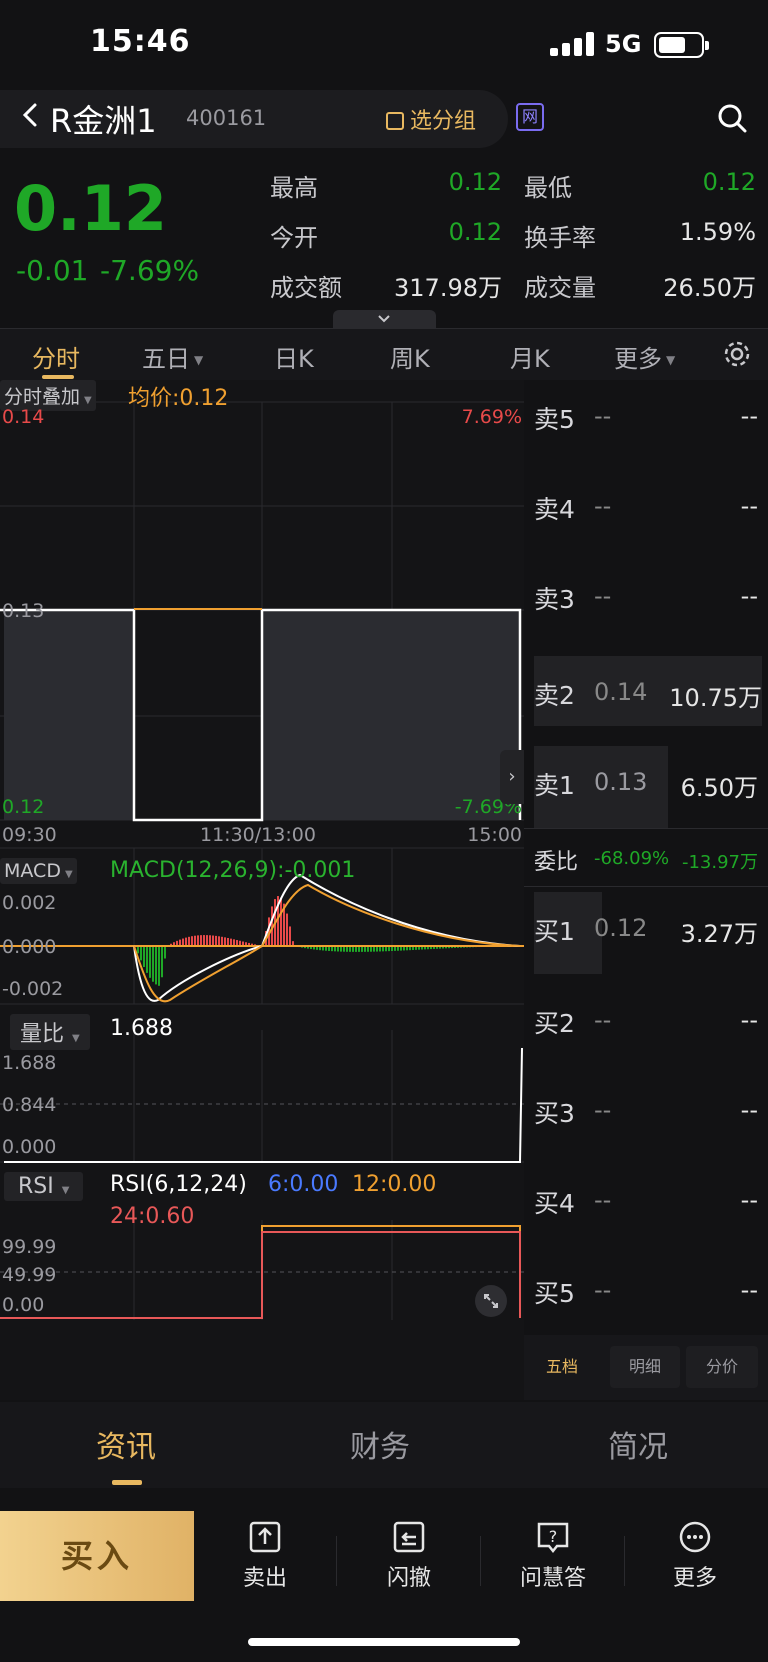 The image size is (768, 1662). Describe the element at coordinates (646, 1199) in the screenshot. I see `bid-row: 买4 -- --` at that location.